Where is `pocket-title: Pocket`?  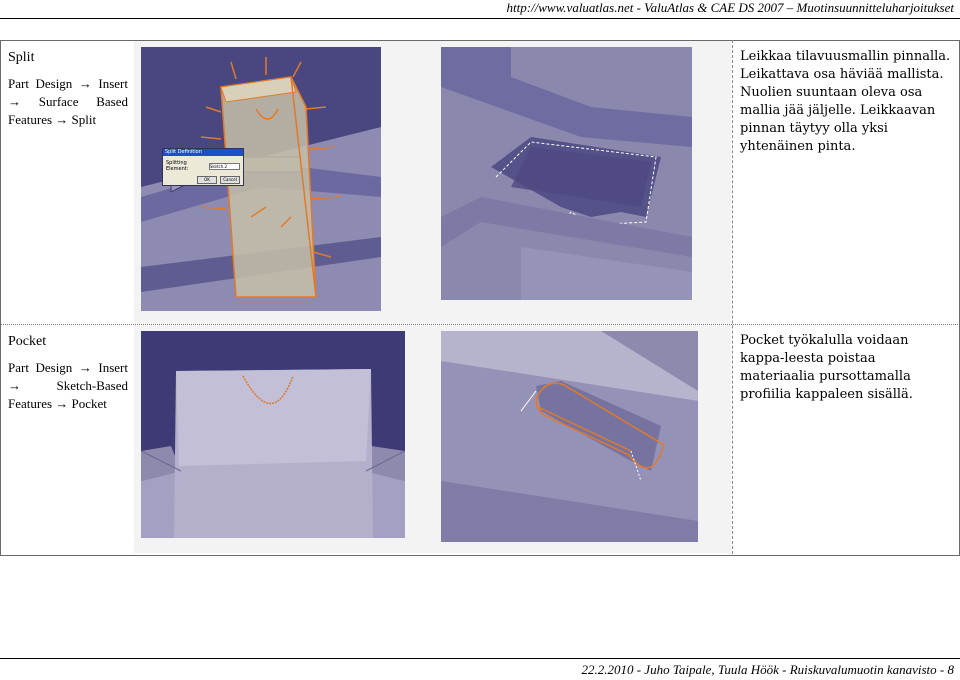
pocket-title: Pocket is located at coordinates (27, 341).